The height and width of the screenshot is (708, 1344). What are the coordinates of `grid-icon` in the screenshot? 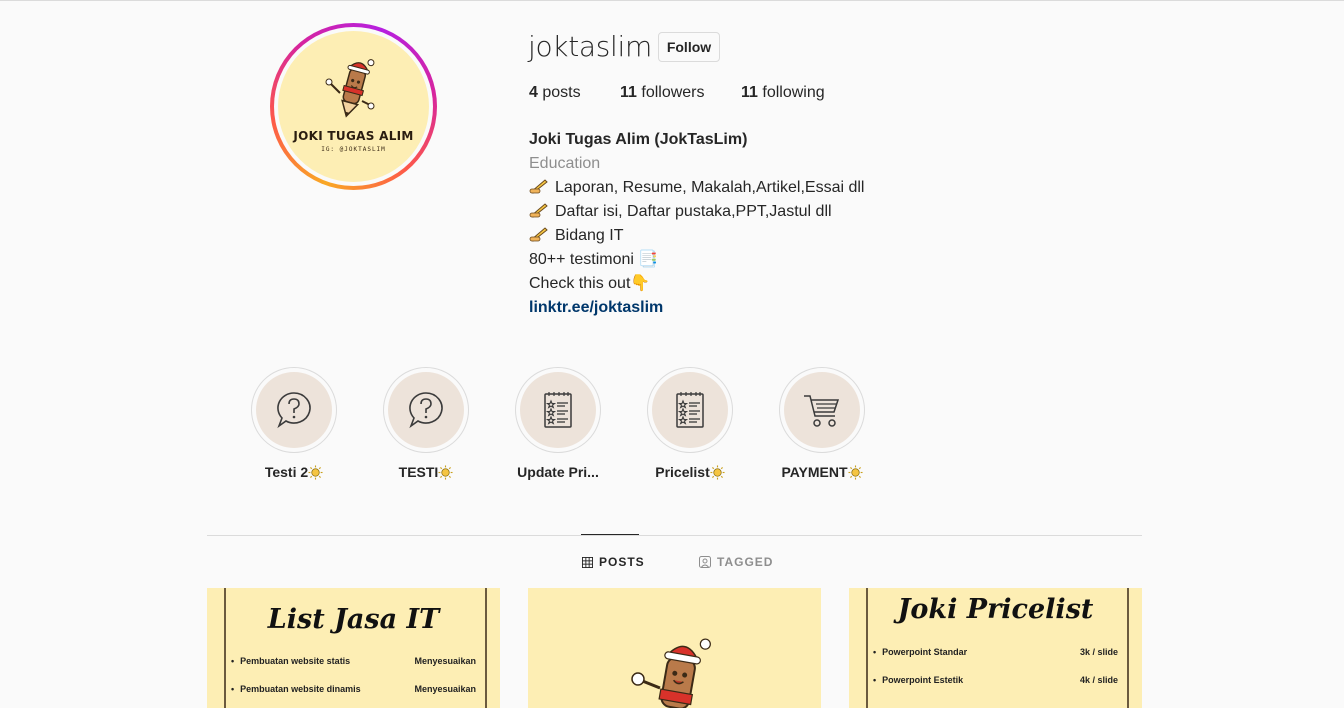 It's located at (587, 562).